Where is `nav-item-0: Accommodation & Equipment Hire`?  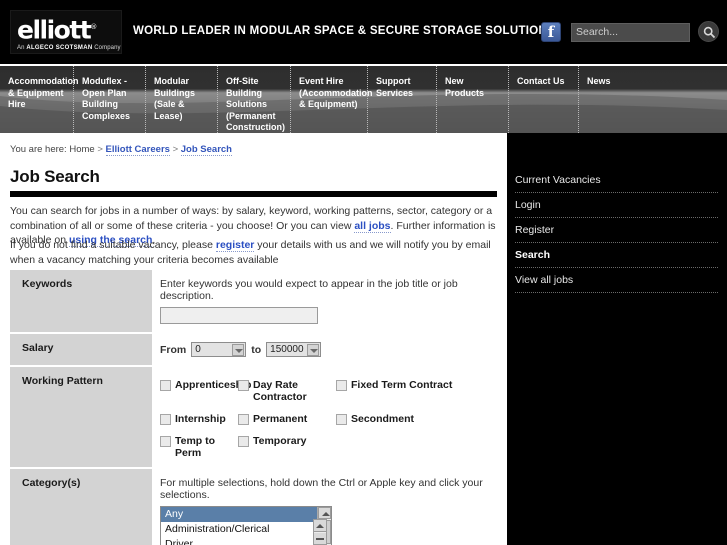 nav-item-0: Accommodation & Equipment Hire is located at coordinates (39, 99).